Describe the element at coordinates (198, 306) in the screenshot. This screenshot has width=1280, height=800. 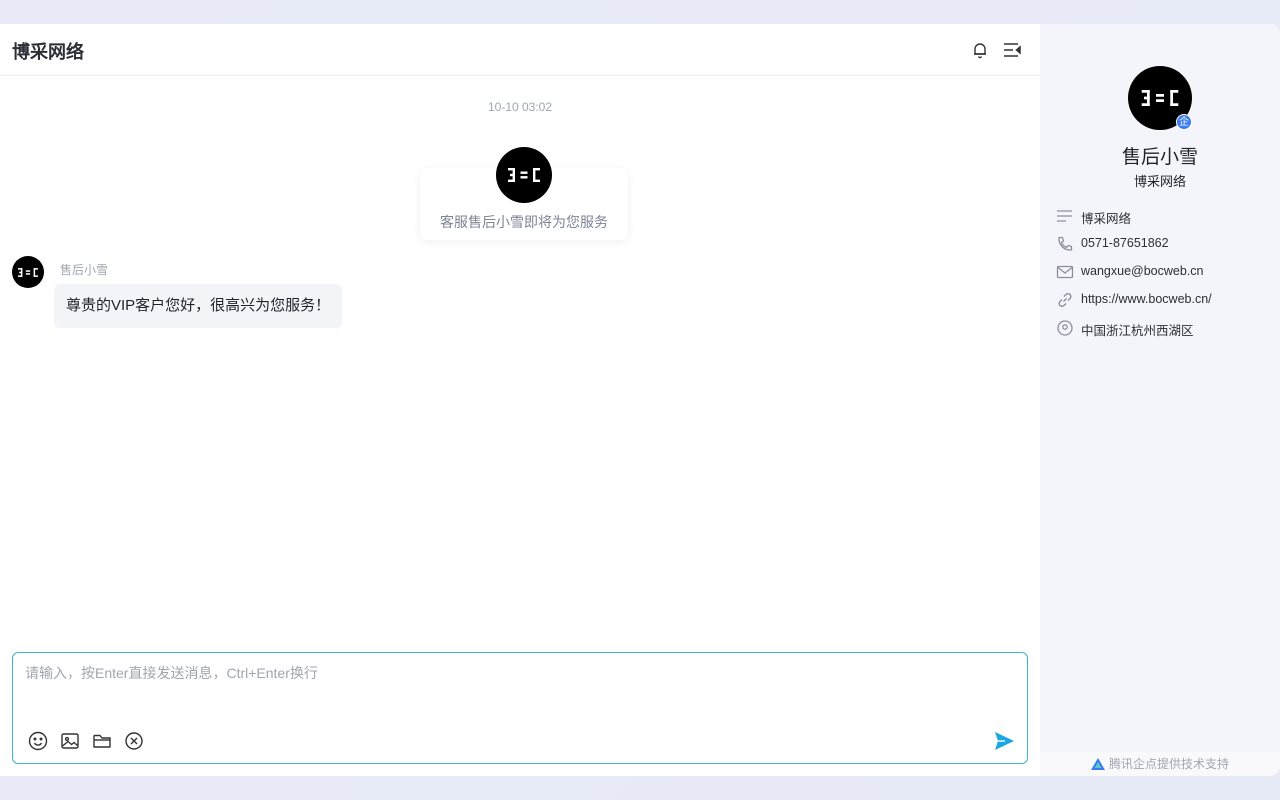
I see `message-bubble: 尊贵的VIP客户您好，很高兴为您服务！` at that location.